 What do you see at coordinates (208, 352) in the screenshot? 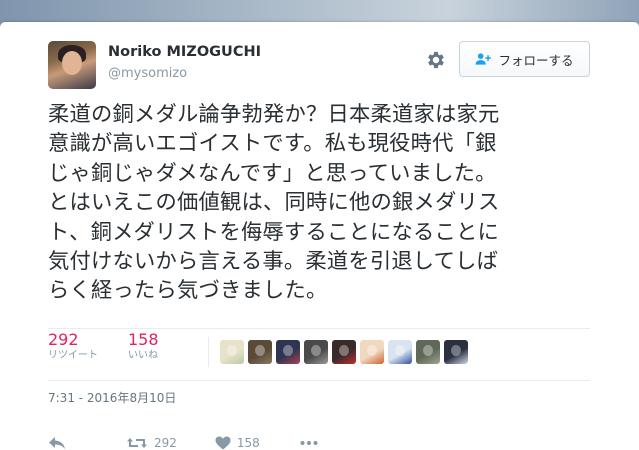
I see `stat-separator` at bounding box center [208, 352].